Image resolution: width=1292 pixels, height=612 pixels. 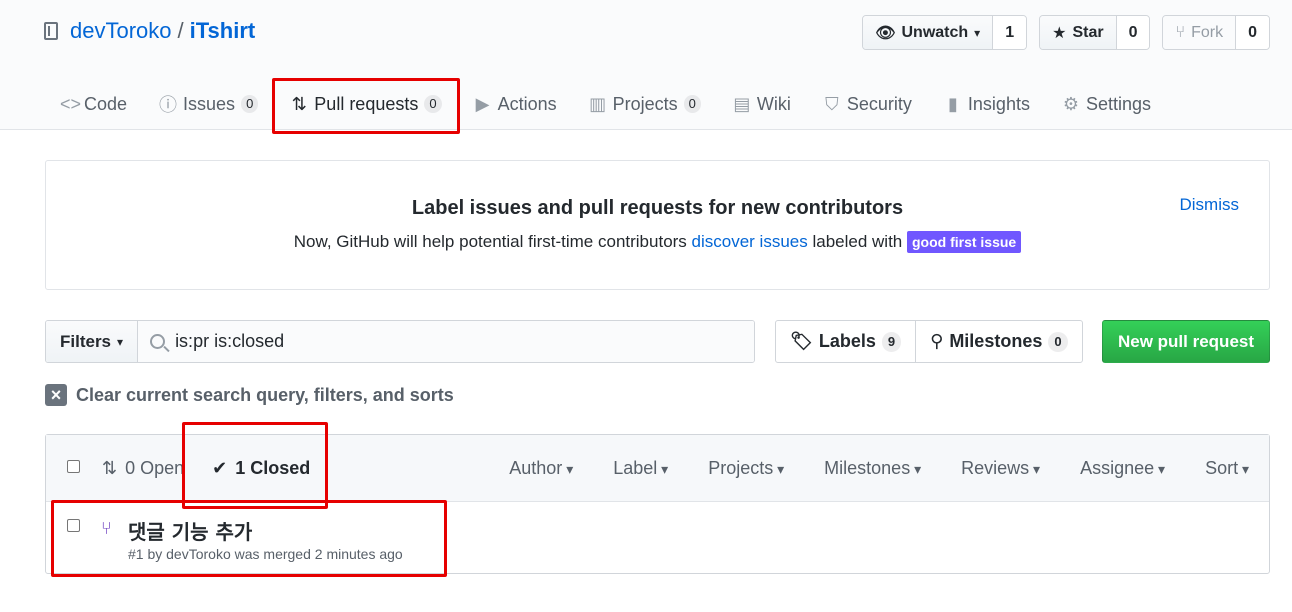 What do you see at coordinates (168, 105) in the screenshot?
I see `issue-icon: ⓘ` at bounding box center [168, 105].